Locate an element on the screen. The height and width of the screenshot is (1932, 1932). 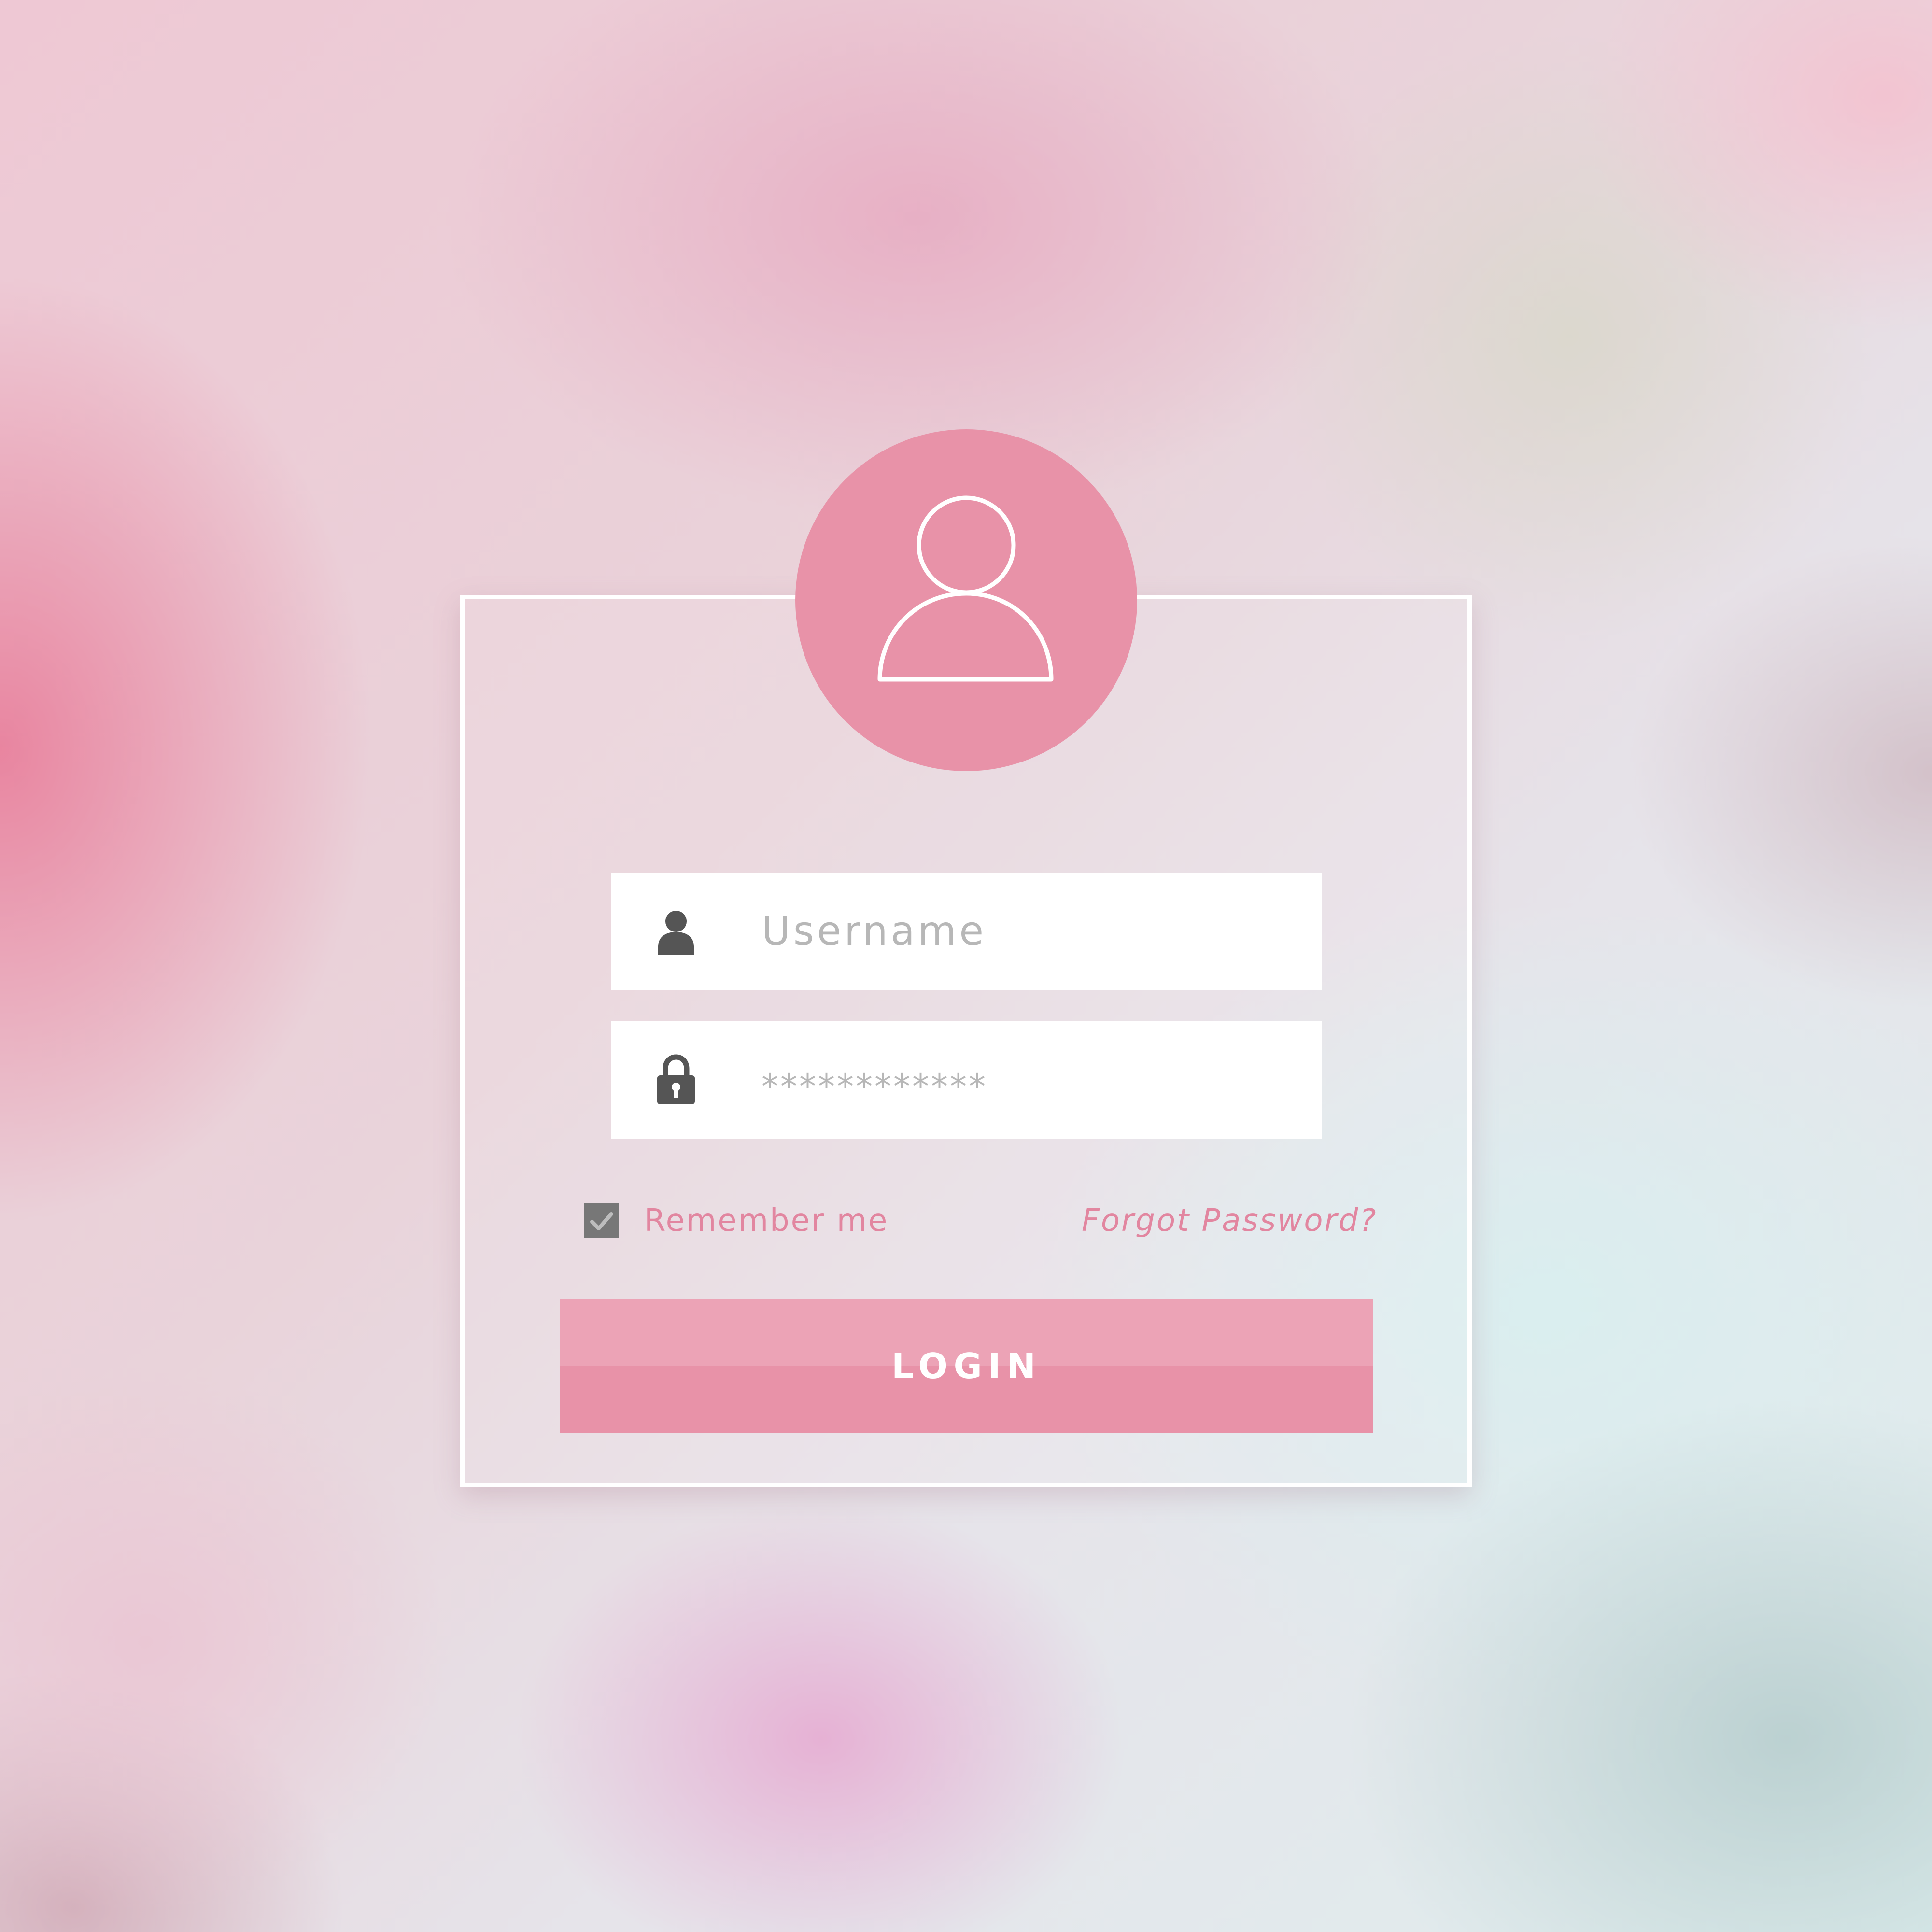
user-outline-icon is located at coordinates (965, 588).